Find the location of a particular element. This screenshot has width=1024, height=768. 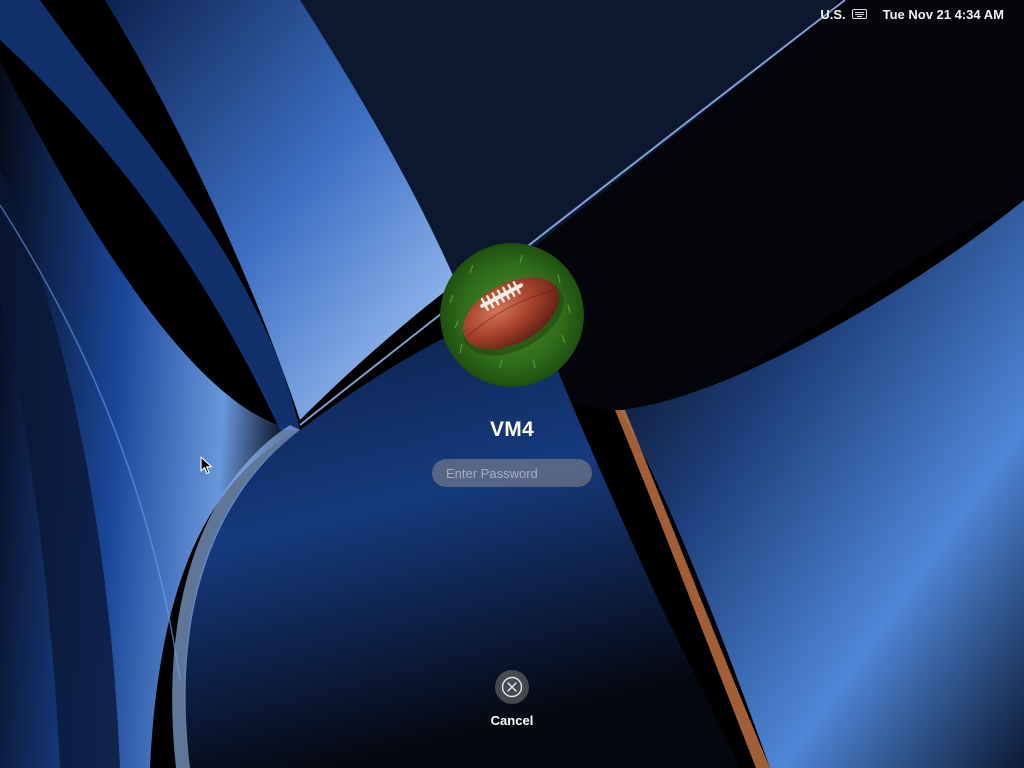

password-field is located at coordinates (512, 473).